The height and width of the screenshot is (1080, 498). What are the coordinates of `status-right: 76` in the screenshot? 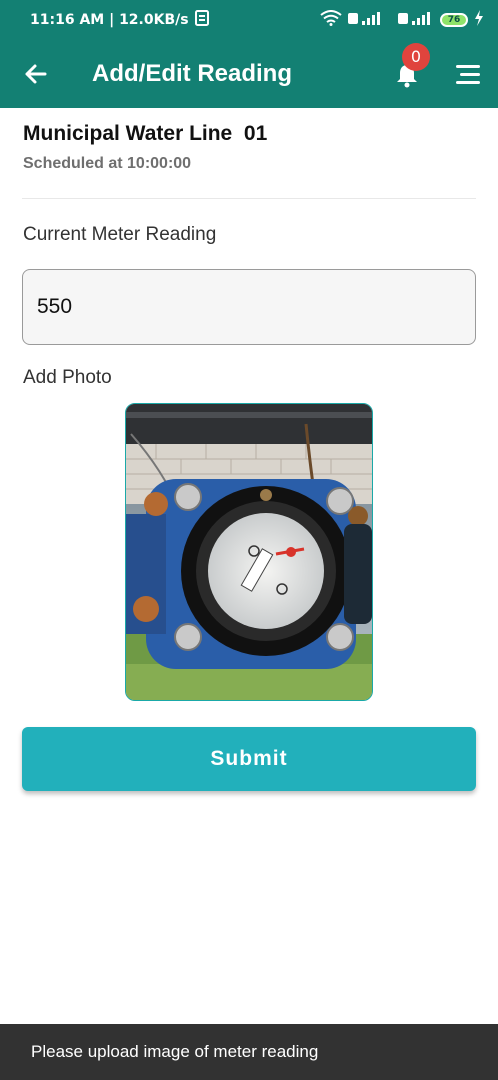 It's located at (402, 20).